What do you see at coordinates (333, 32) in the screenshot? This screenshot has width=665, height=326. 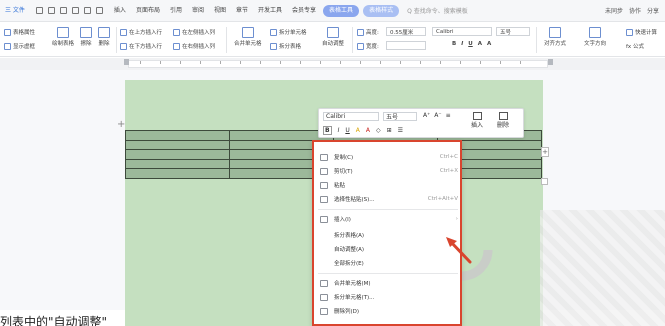 I see `auto-fit-icon` at bounding box center [333, 32].